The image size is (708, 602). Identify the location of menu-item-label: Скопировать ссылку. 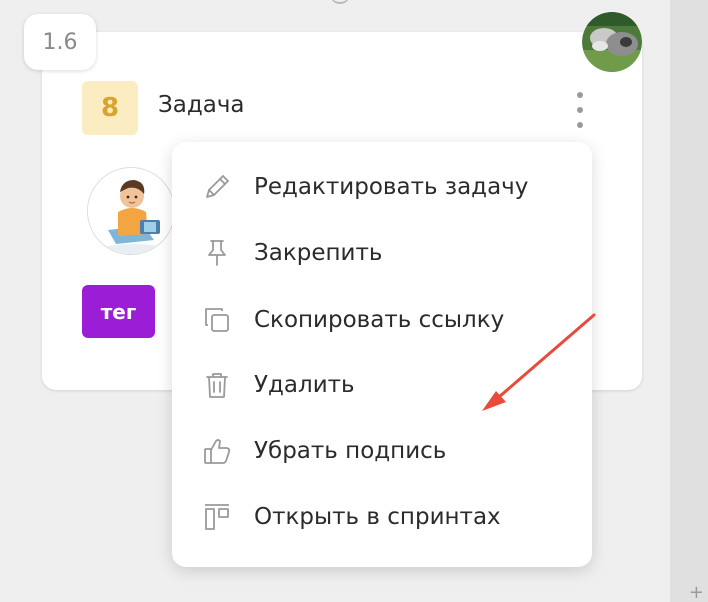
(379, 320).